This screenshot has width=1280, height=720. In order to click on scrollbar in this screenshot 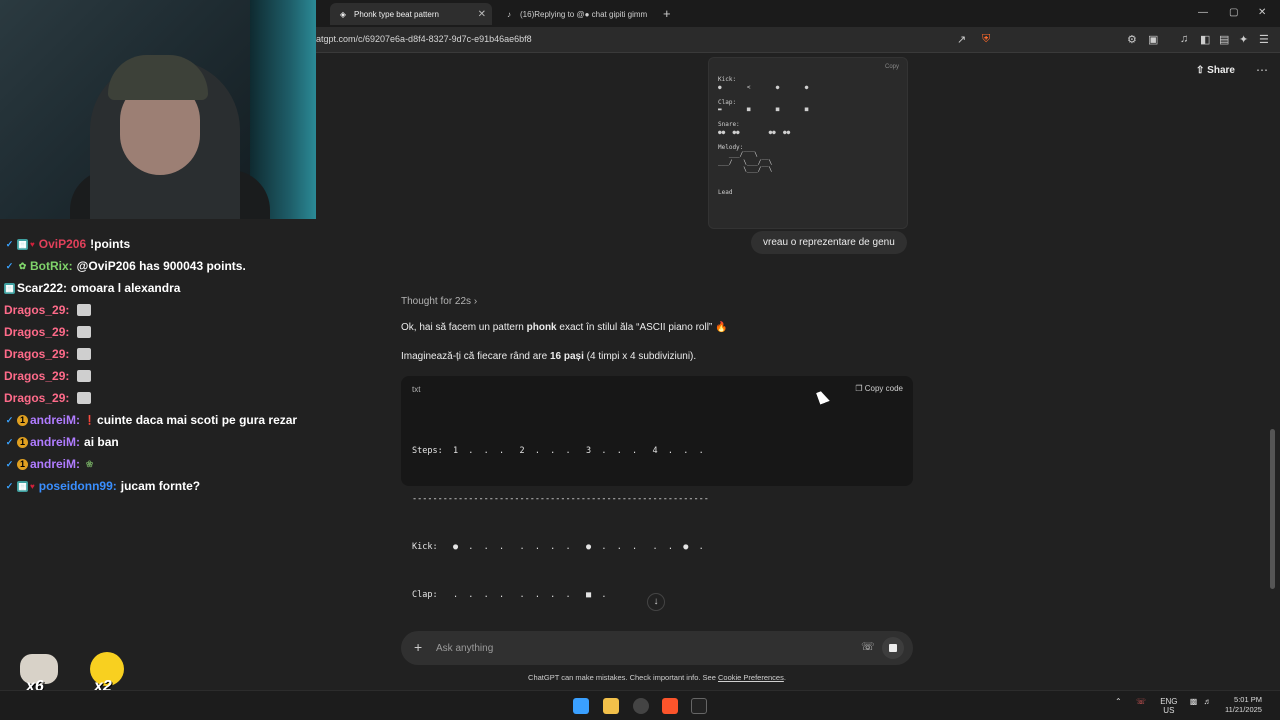, I will do `click(1272, 509)`.